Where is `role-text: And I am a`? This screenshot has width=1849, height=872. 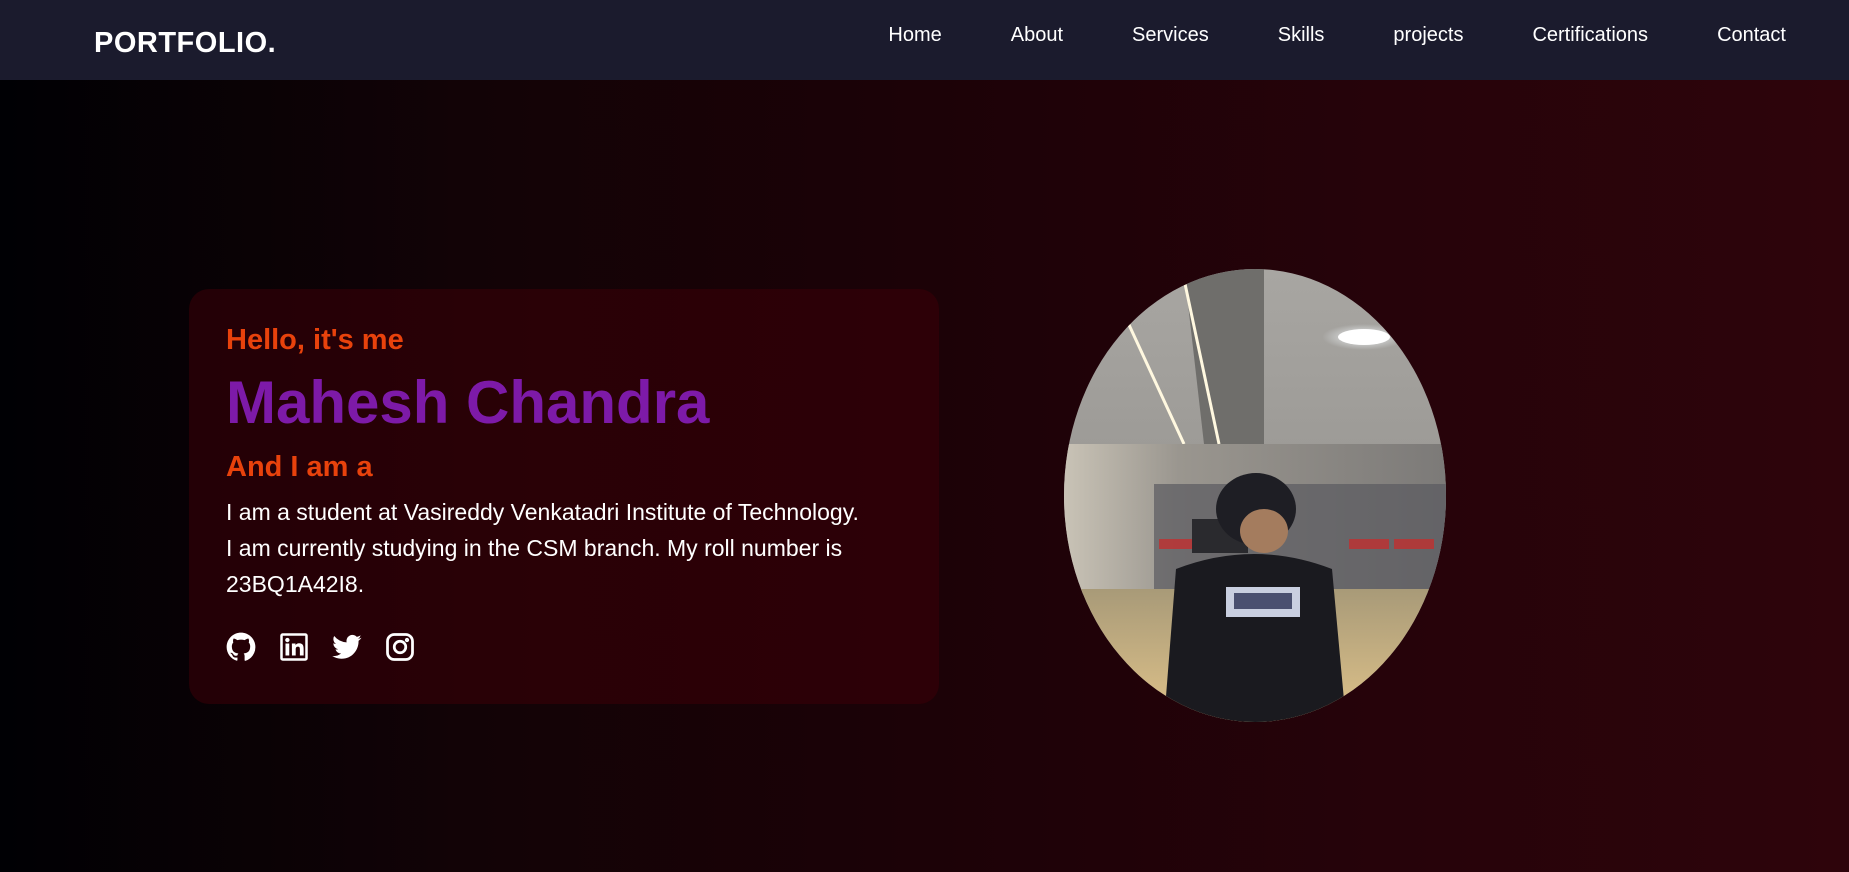
role-text: And I am a is located at coordinates (299, 467).